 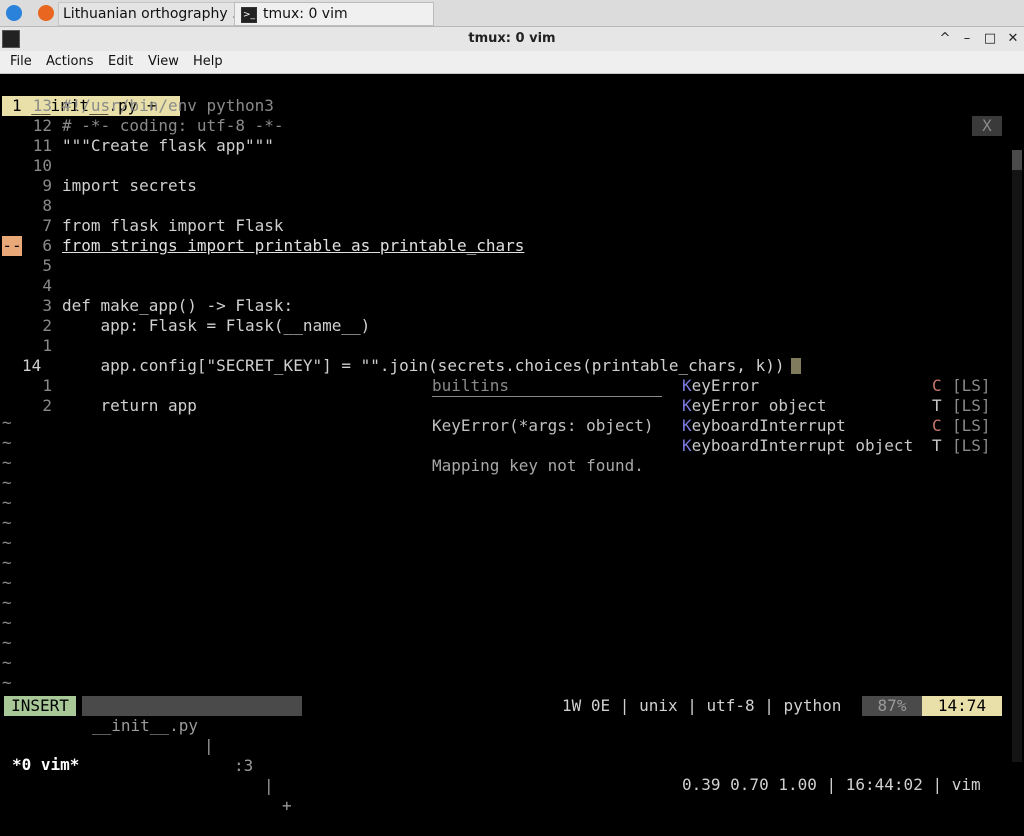 I want to click on code-line: 4, so click(x=500, y=286).